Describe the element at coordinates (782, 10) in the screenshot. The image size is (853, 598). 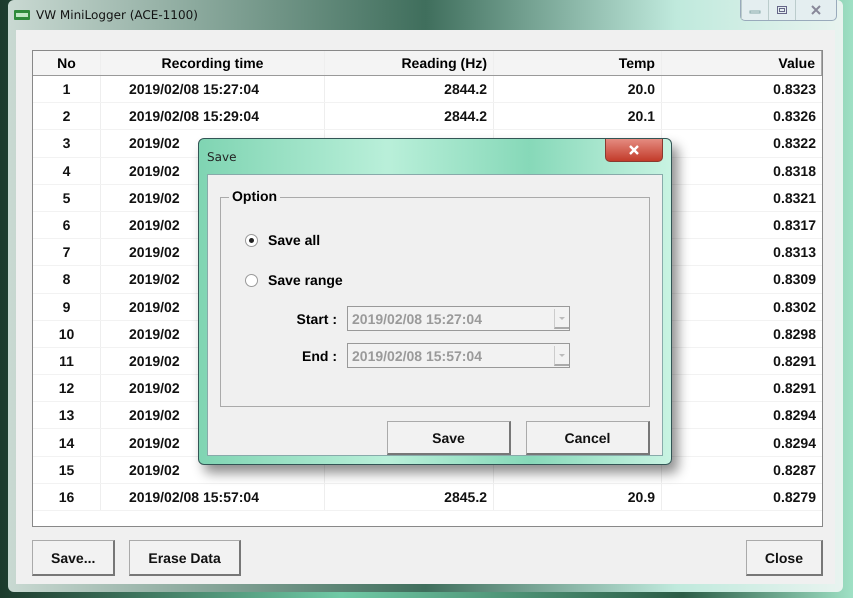
I see `maximize-icon` at that location.